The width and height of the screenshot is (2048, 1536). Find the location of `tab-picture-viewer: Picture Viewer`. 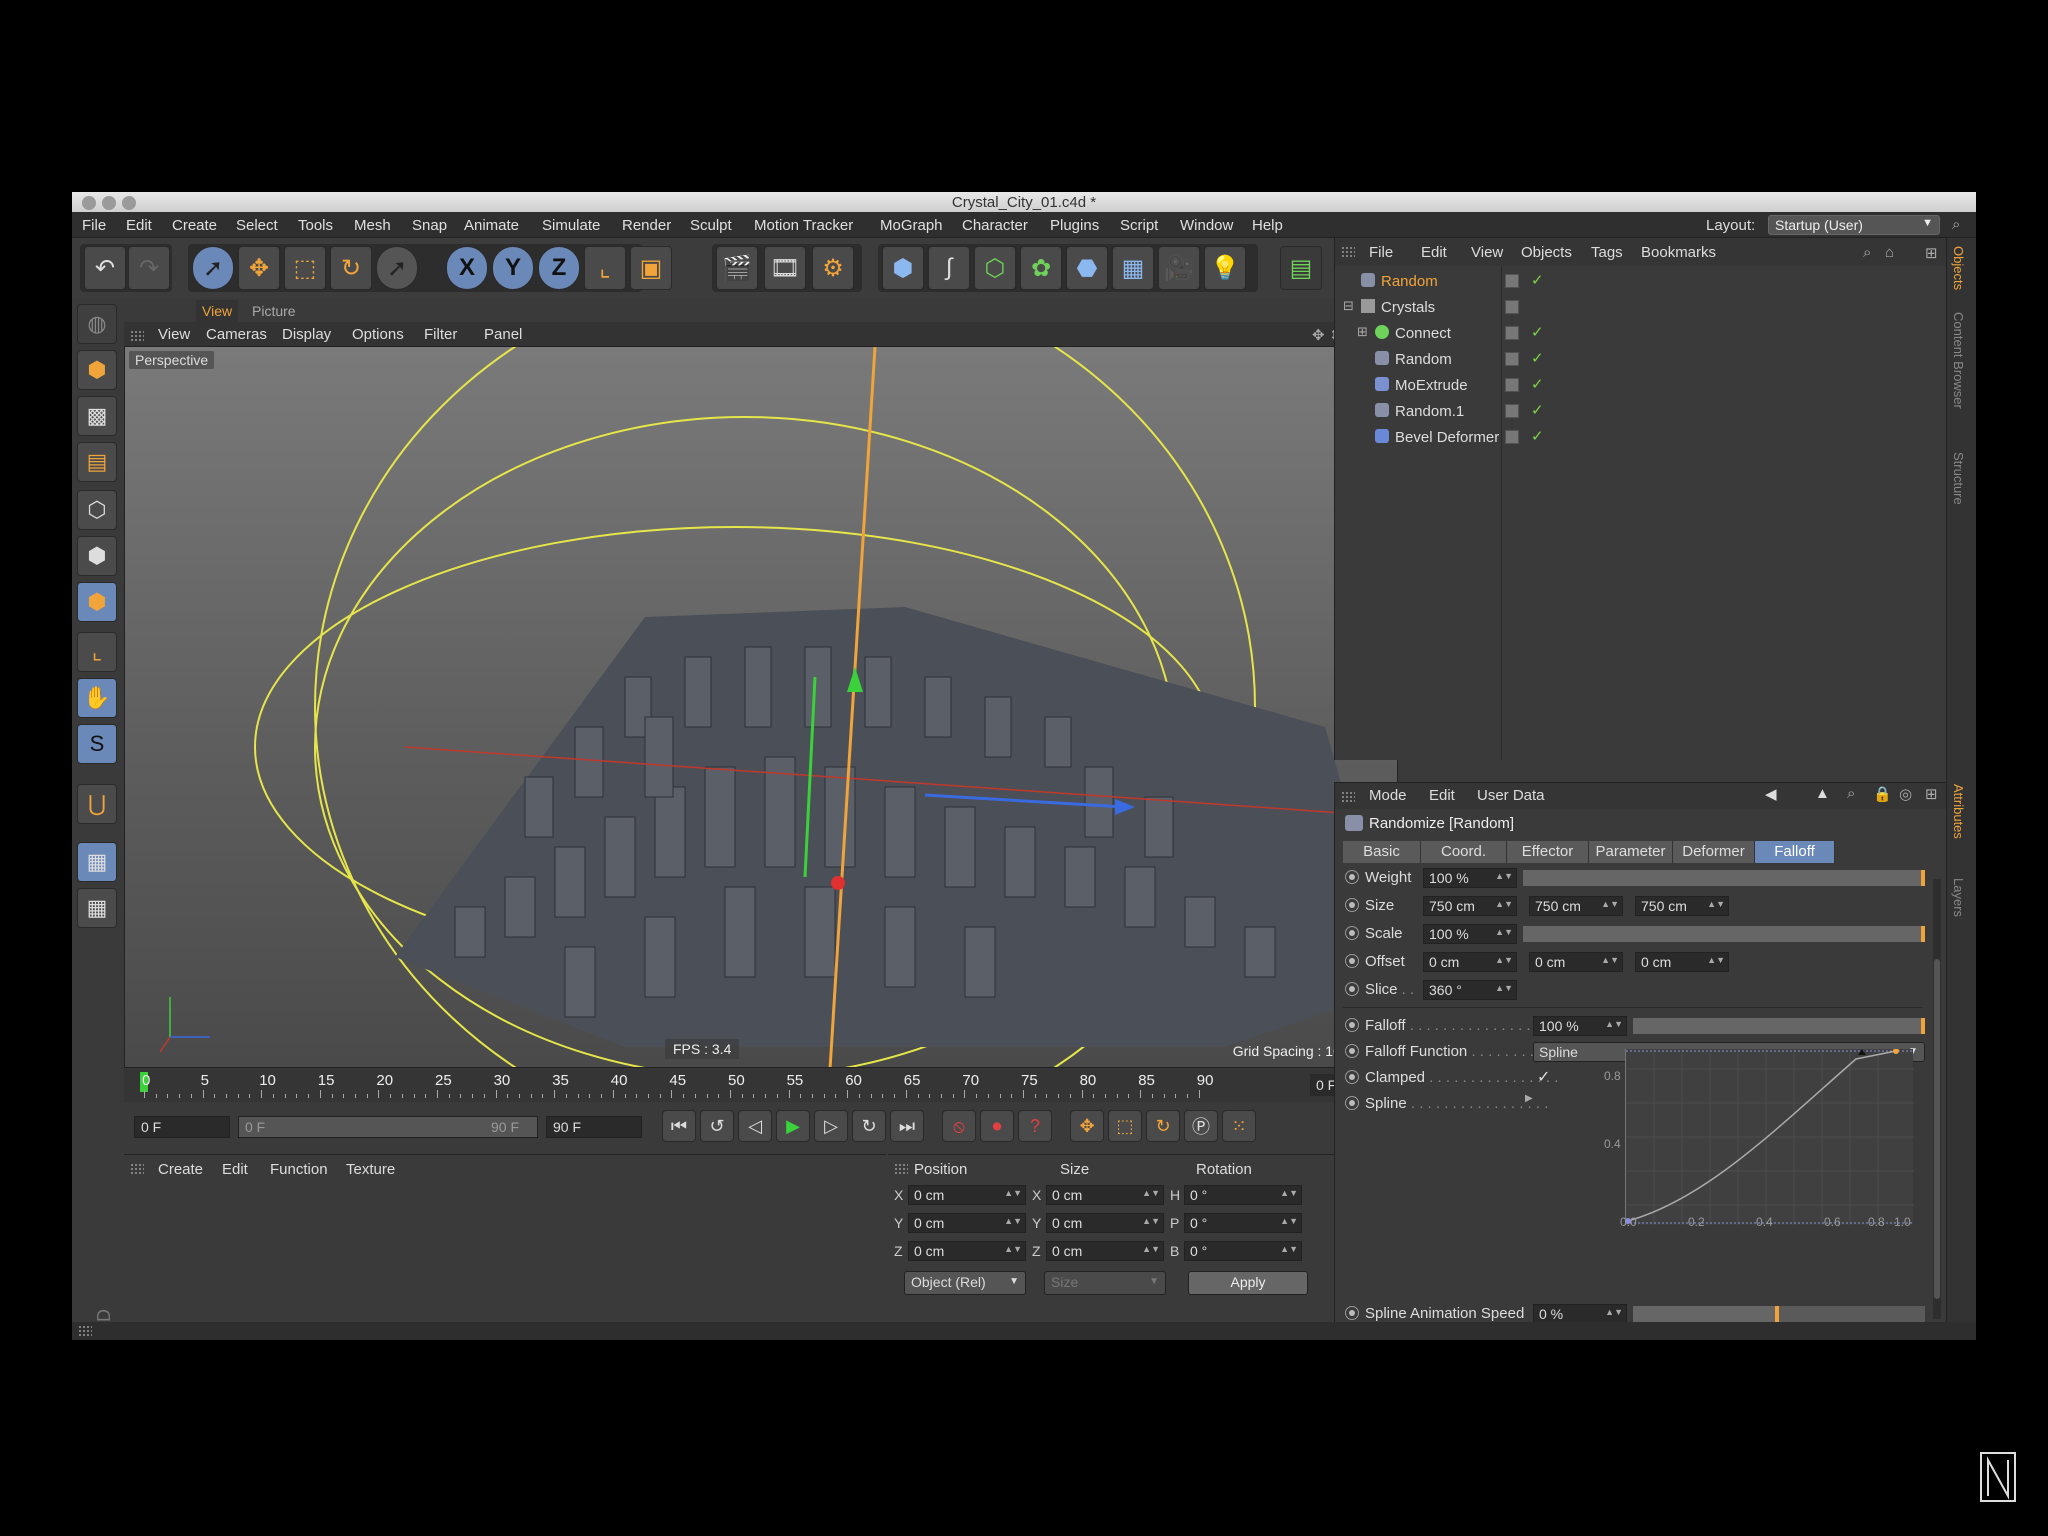

tab-picture-viewer: Picture Viewer is located at coordinates (274, 317).